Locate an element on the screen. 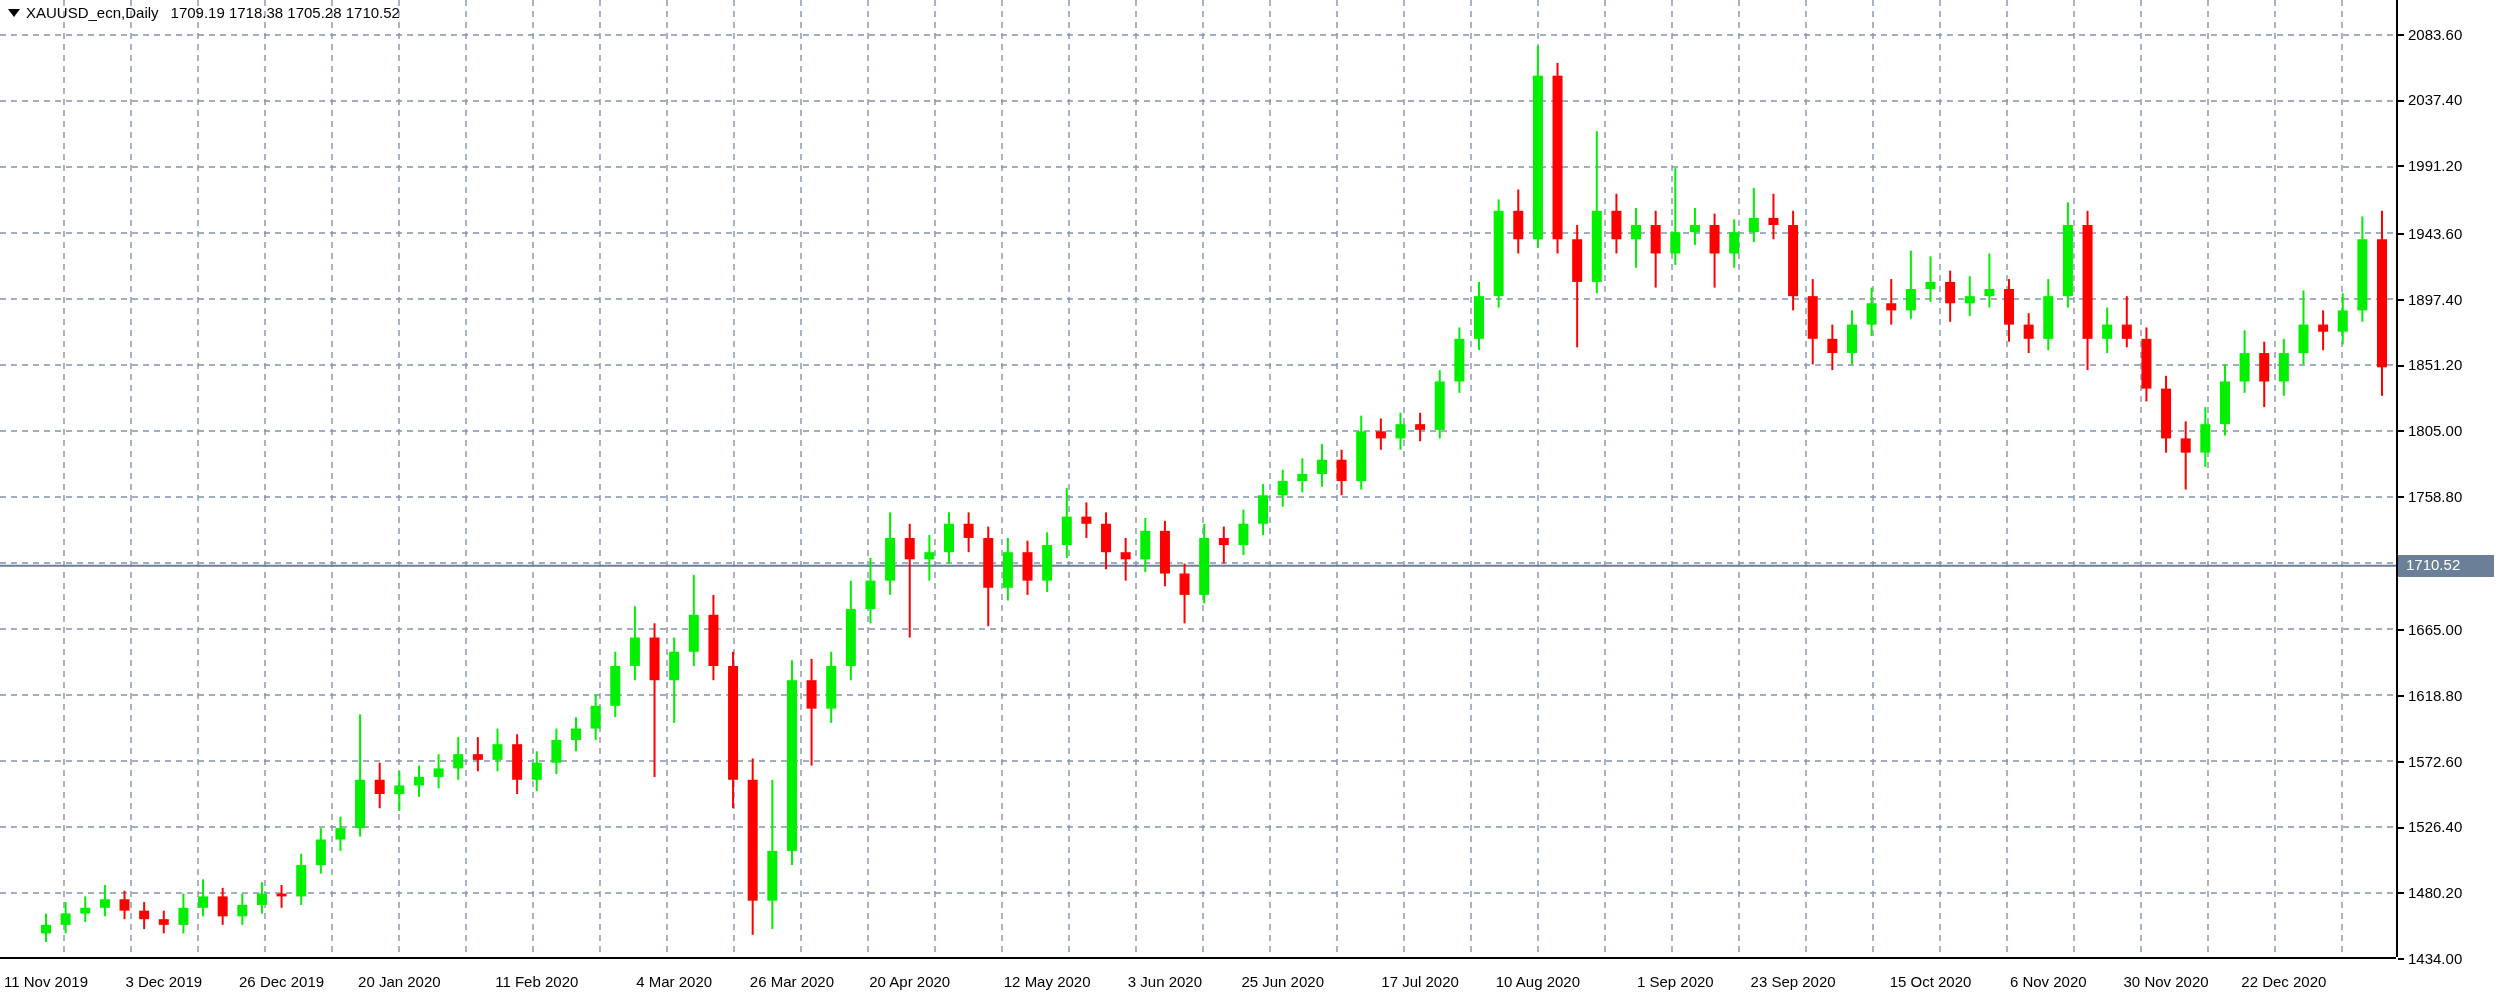 This screenshot has height=1002, width=2496. price-label: 1897.40 is located at coordinates (2435, 299).